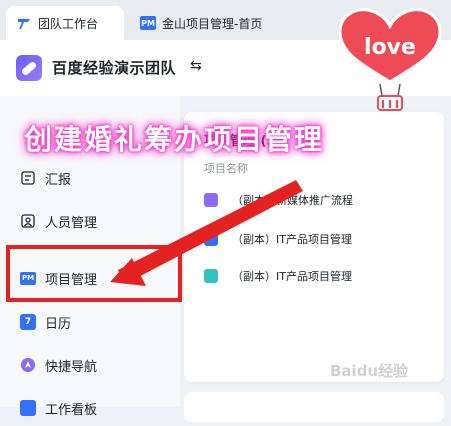  What do you see at coordinates (390, 47) in the screenshot?
I see `sticker-text: love` at bounding box center [390, 47].